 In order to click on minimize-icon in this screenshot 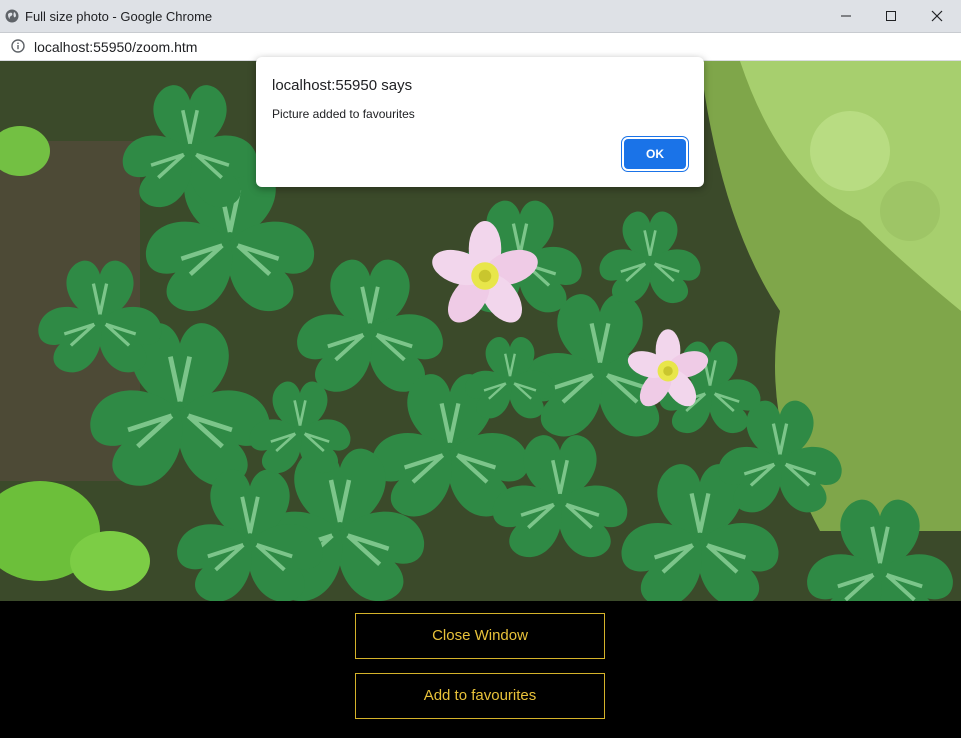, I will do `click(846, 16)`.